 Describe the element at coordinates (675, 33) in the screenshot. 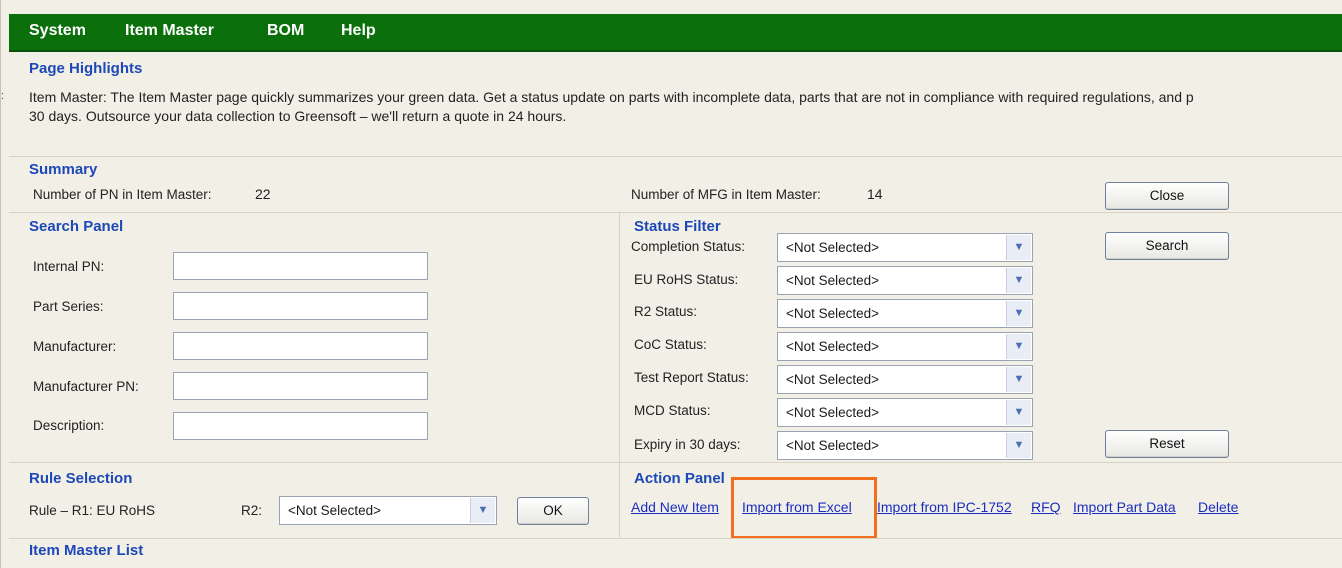

I see `menu-bar: System Item Master BOM Help` at that location.